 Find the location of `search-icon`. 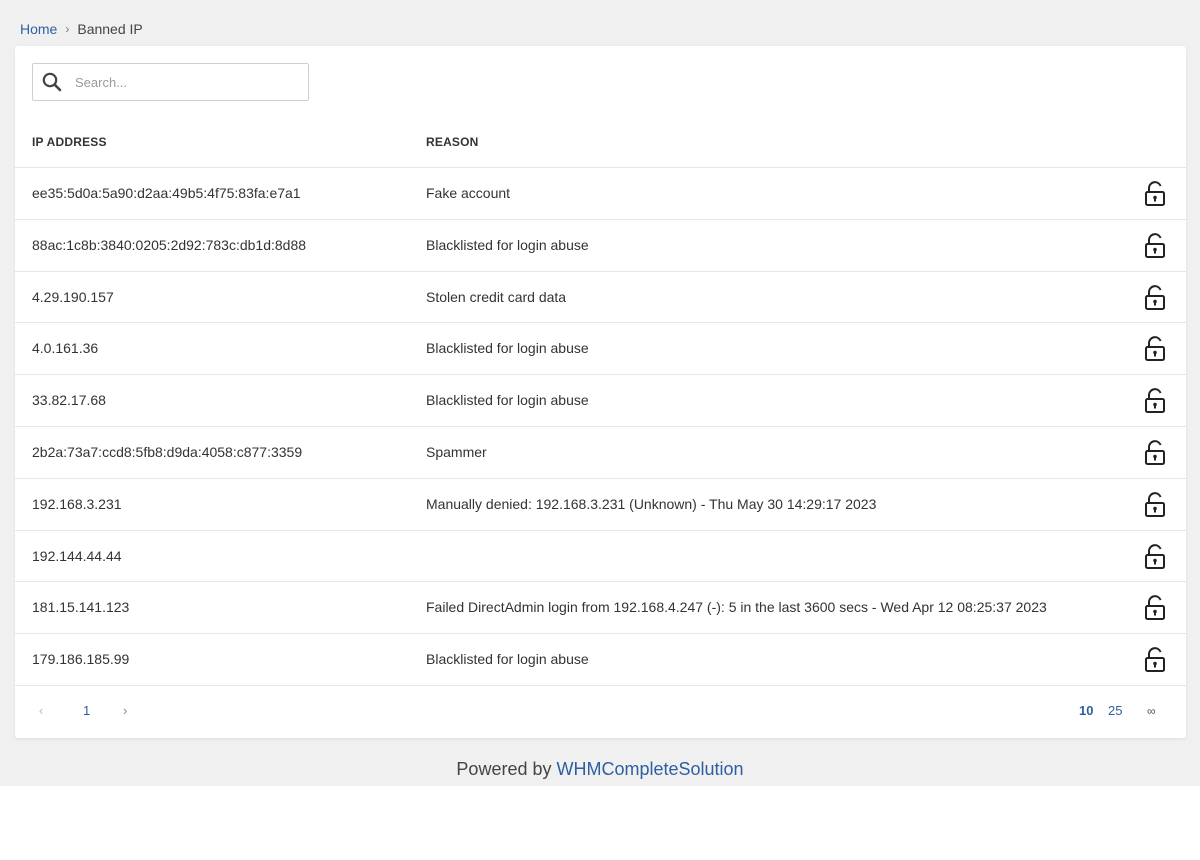

search-icon is located at coordinates (52, 82).